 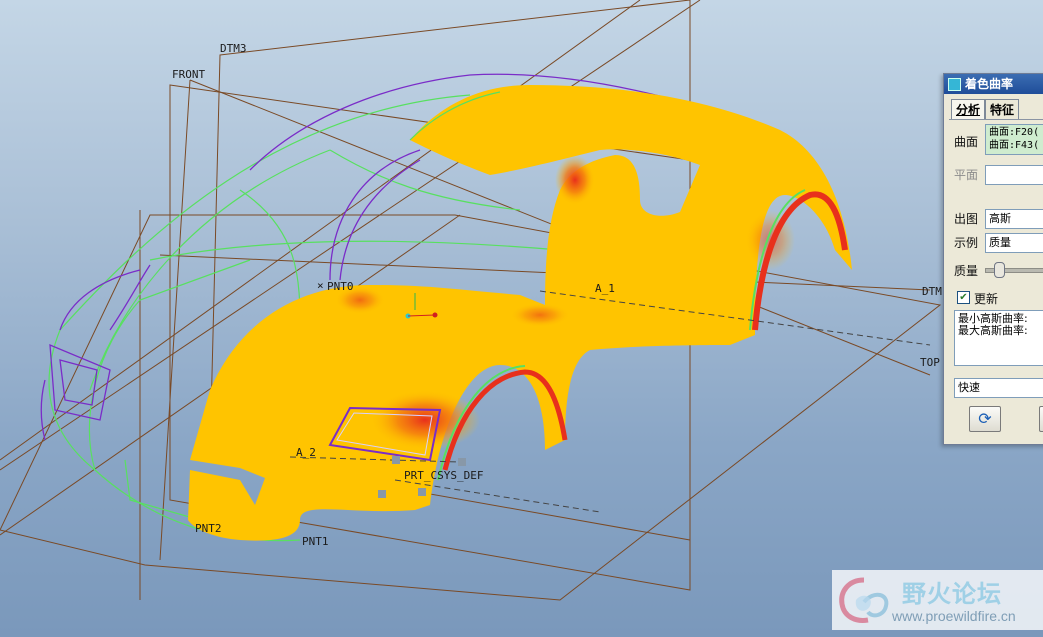 I want to click on mode-value: 快速, so click(x=969, y=387).